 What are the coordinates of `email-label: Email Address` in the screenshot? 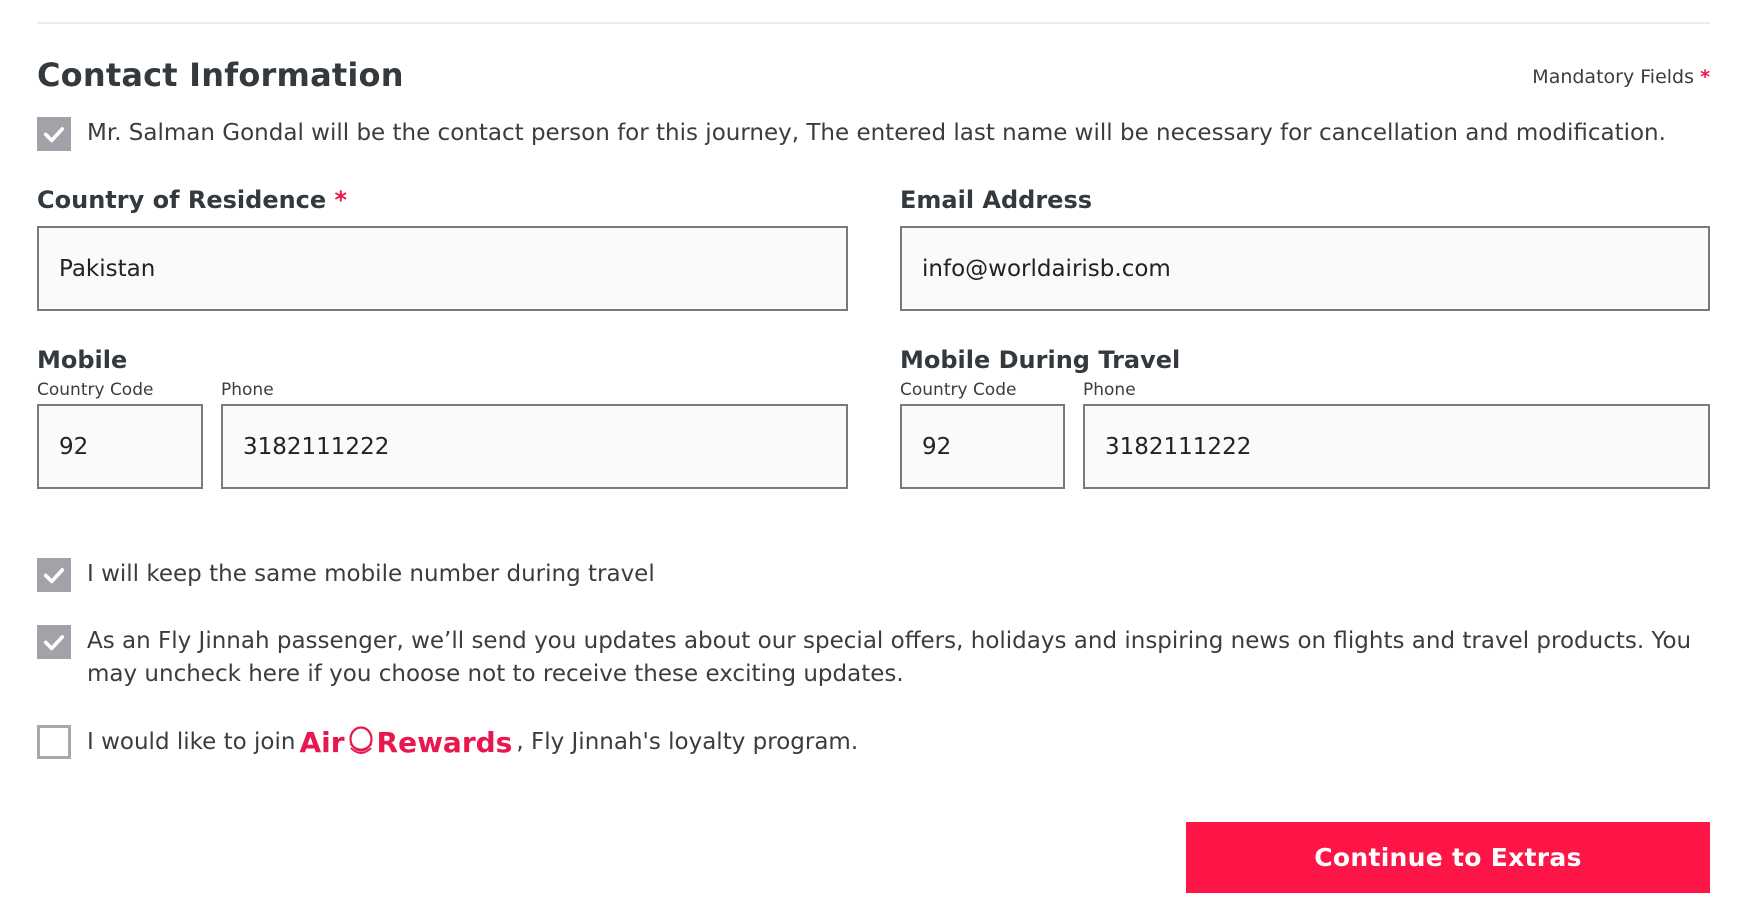 It's located at (996, 200).